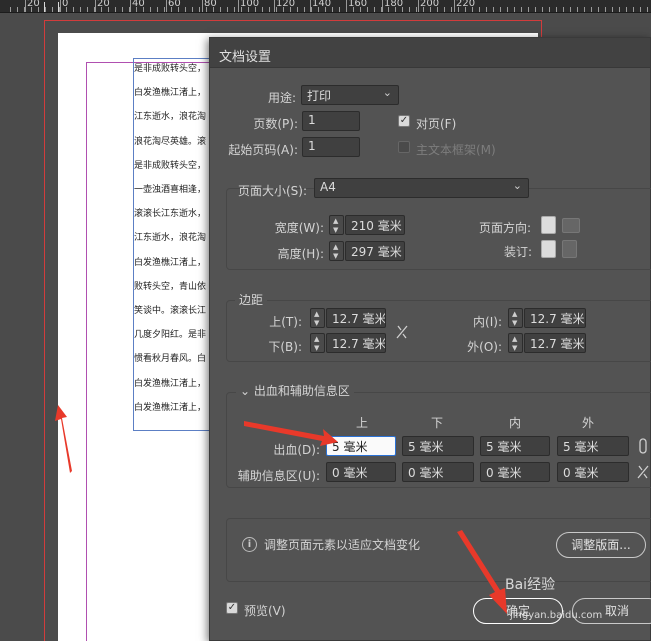  What do you see at coordinates (421, 188) in the screenshot?
I see `page-size-select: A4 ⌄` at bounding box center [421, 188].